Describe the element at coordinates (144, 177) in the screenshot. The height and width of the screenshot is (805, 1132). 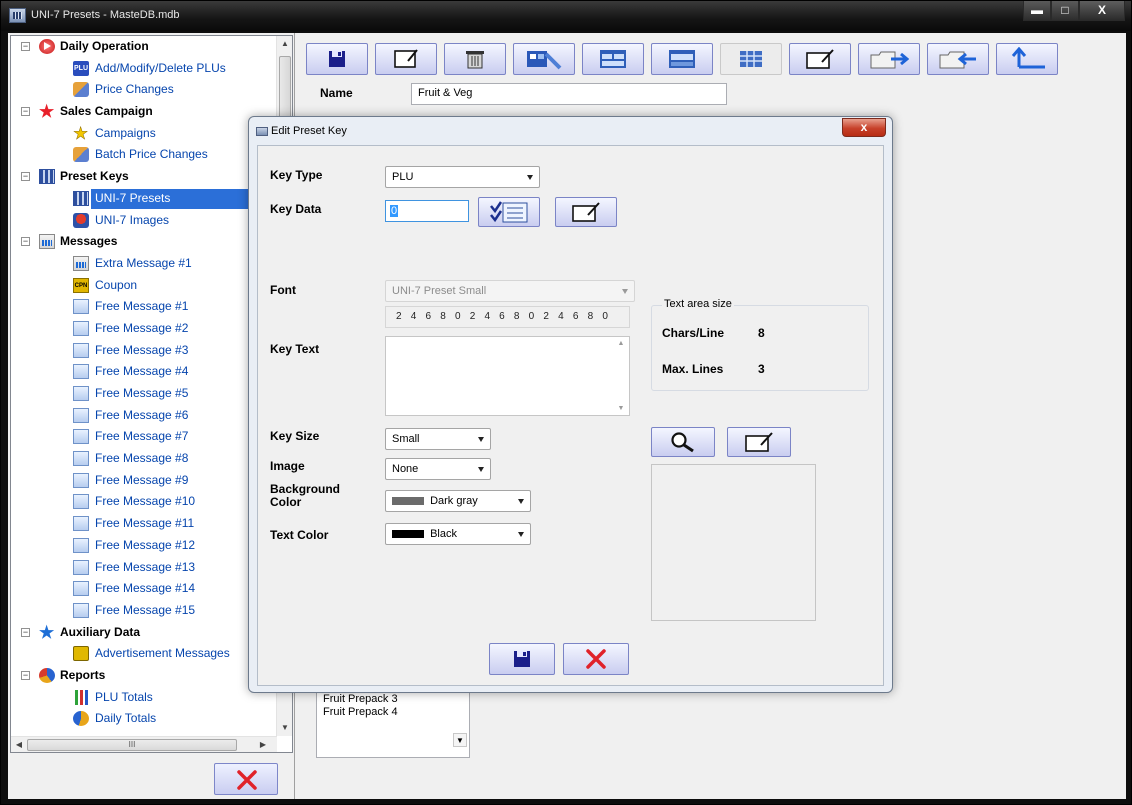
I see `tree-group: − Preset Keys` at that location.